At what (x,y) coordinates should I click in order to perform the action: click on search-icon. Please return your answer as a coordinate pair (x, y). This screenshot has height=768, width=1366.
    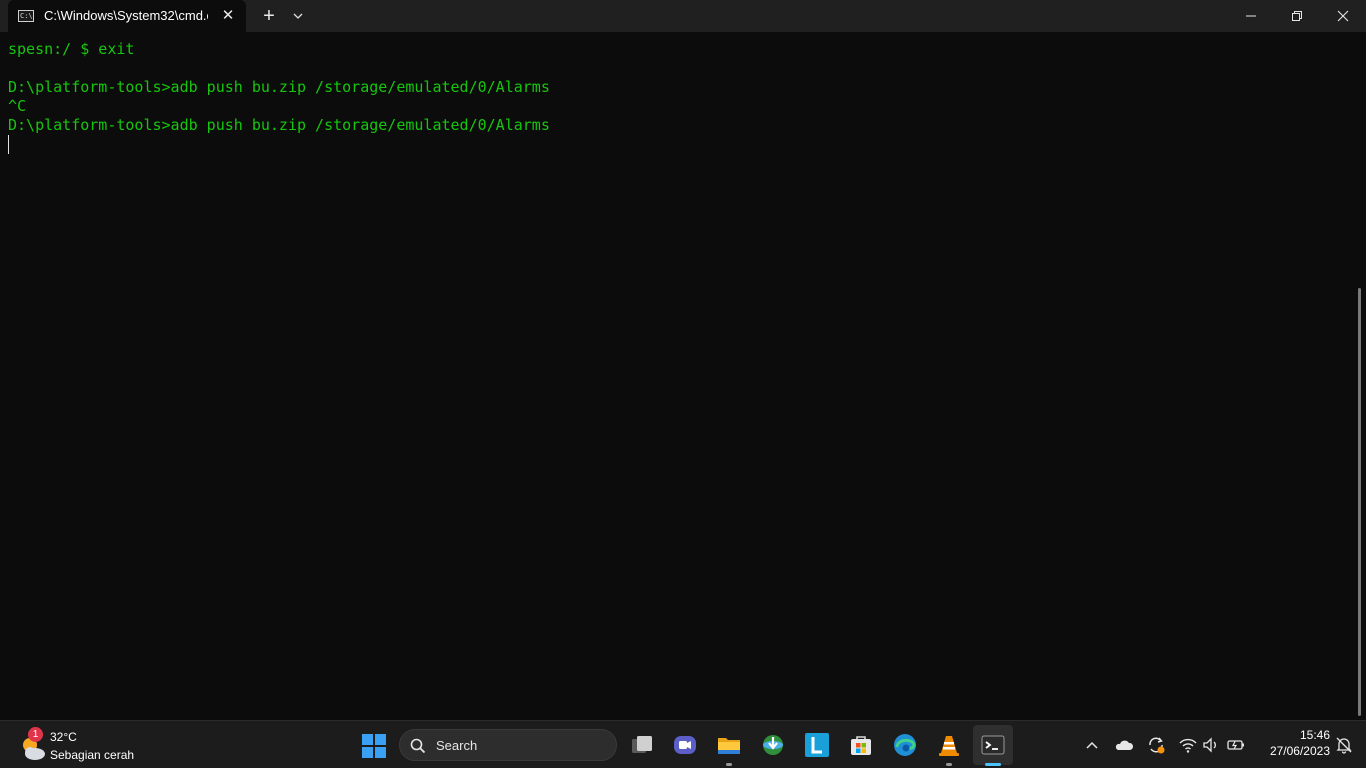
    Looking at the image, I should click on (418, 746).